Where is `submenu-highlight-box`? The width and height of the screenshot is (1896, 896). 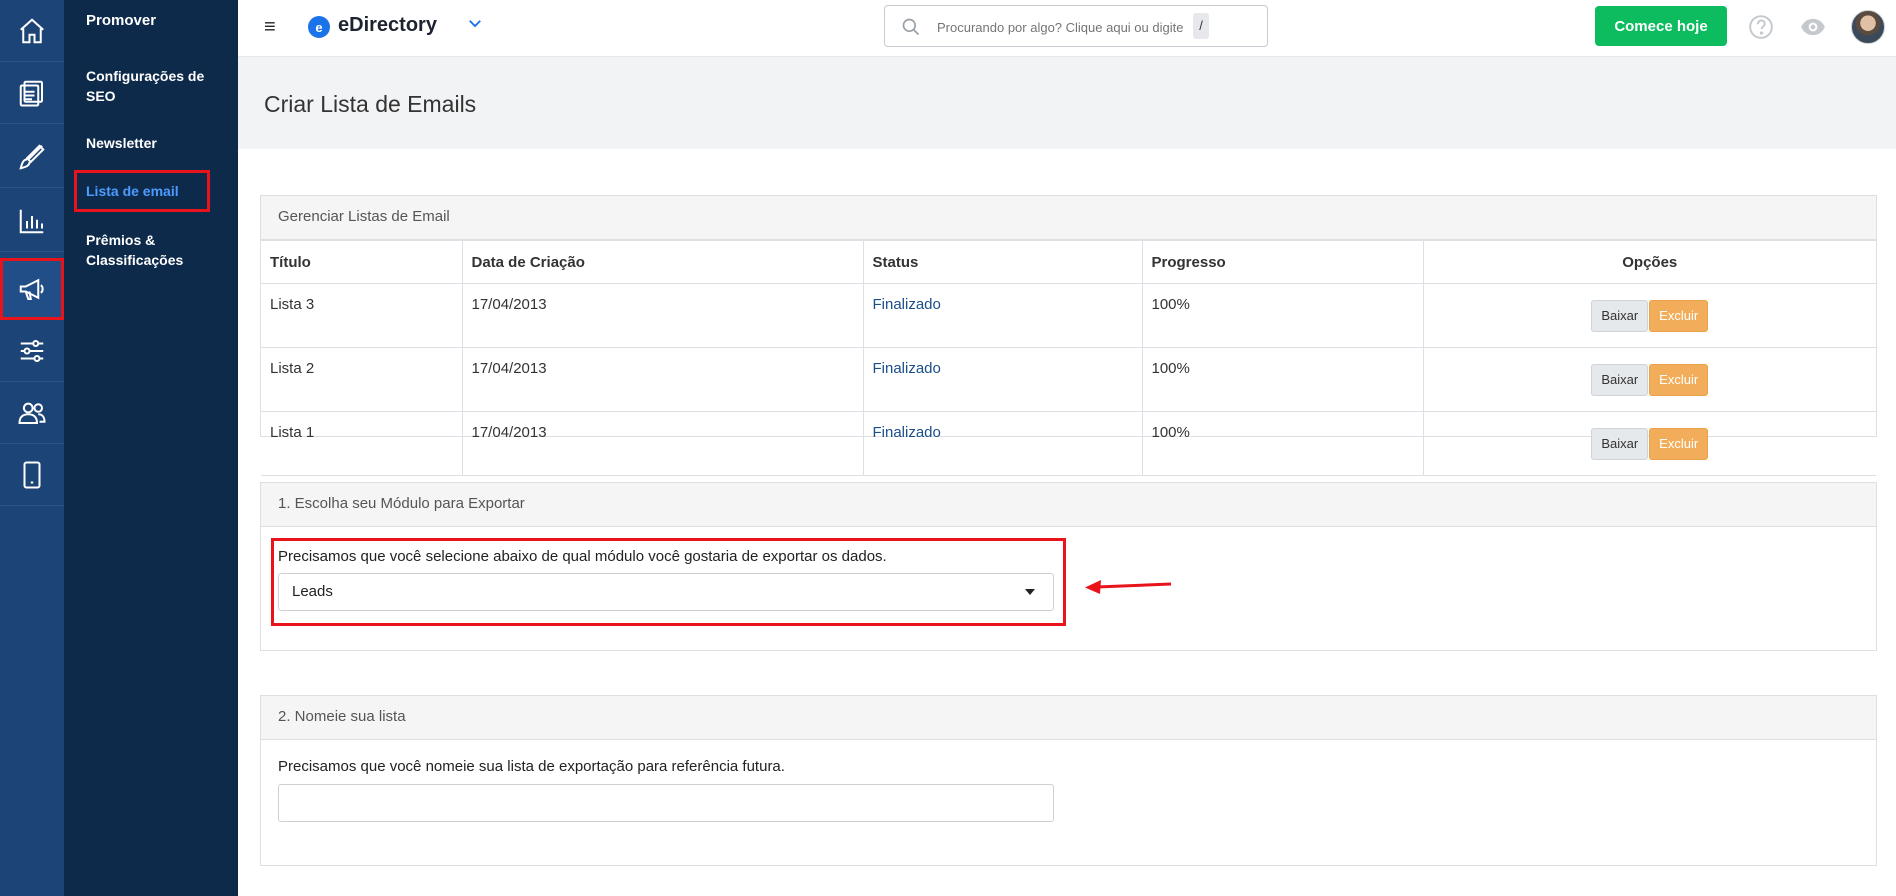 submenu-highlight-box is located at coordinates (142, 191).